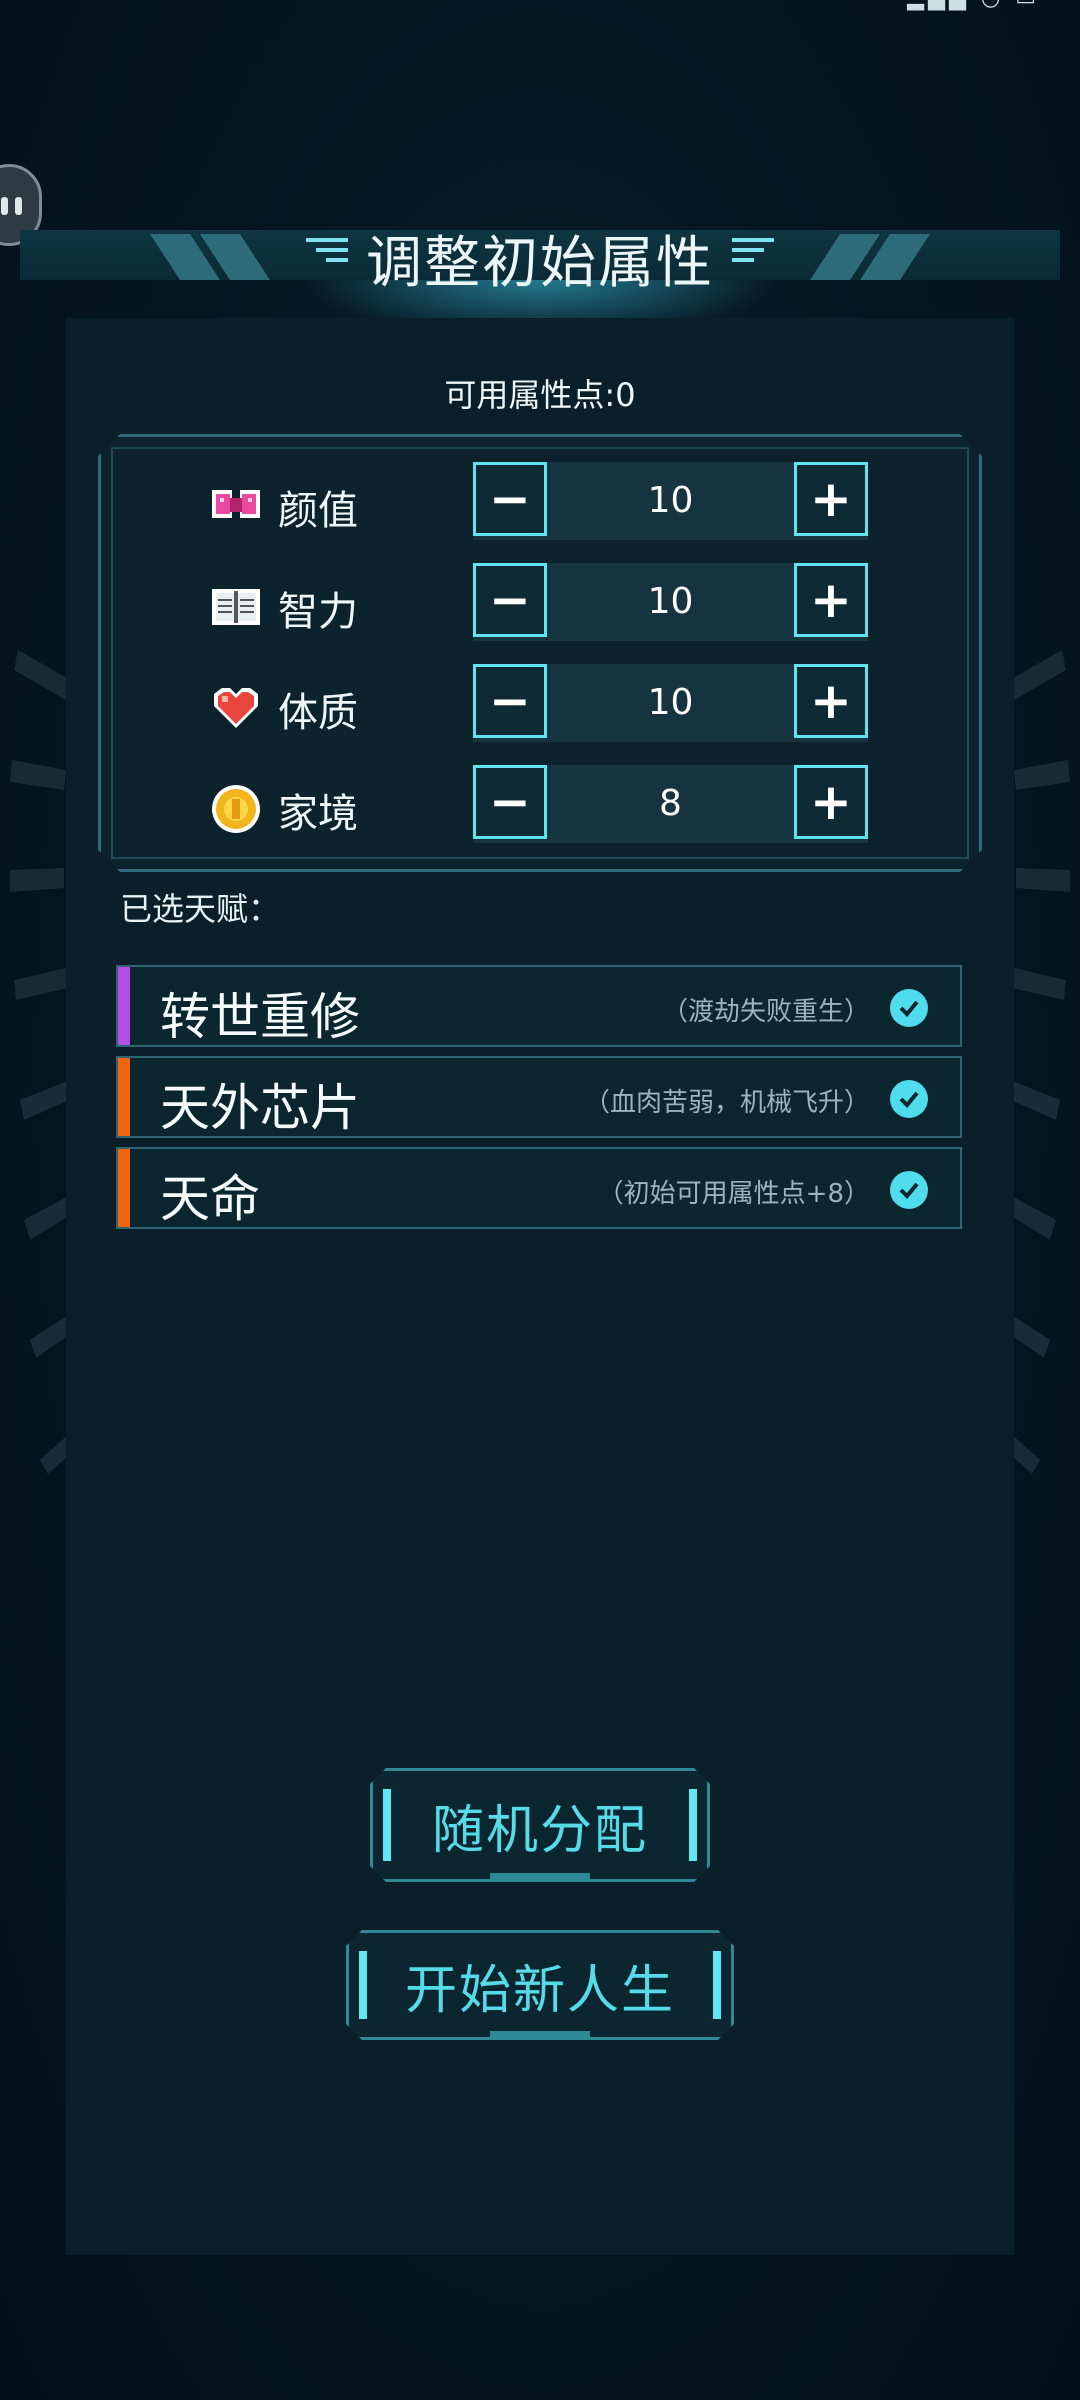  Describe the element at coordinates (539, 1830) in the screenshot. I see `random-allocate-label: 随机分配` at that location.